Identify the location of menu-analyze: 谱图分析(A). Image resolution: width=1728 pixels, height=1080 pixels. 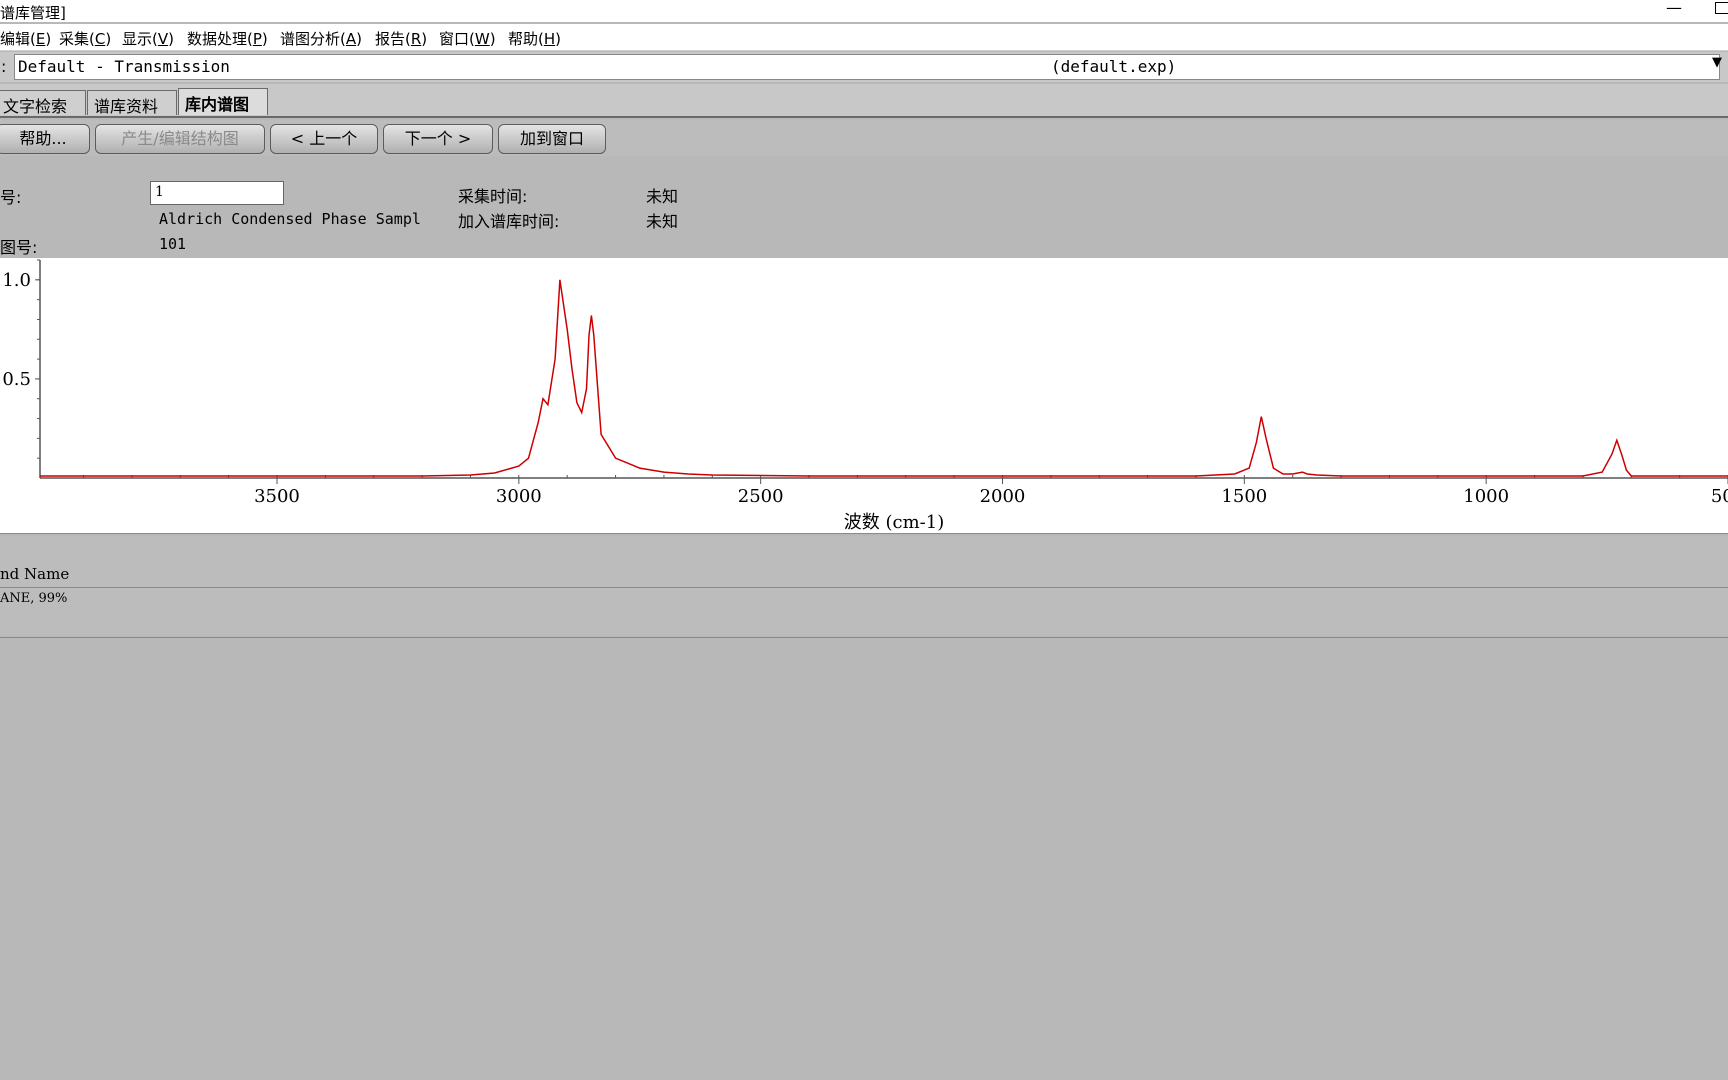
(321, 38).